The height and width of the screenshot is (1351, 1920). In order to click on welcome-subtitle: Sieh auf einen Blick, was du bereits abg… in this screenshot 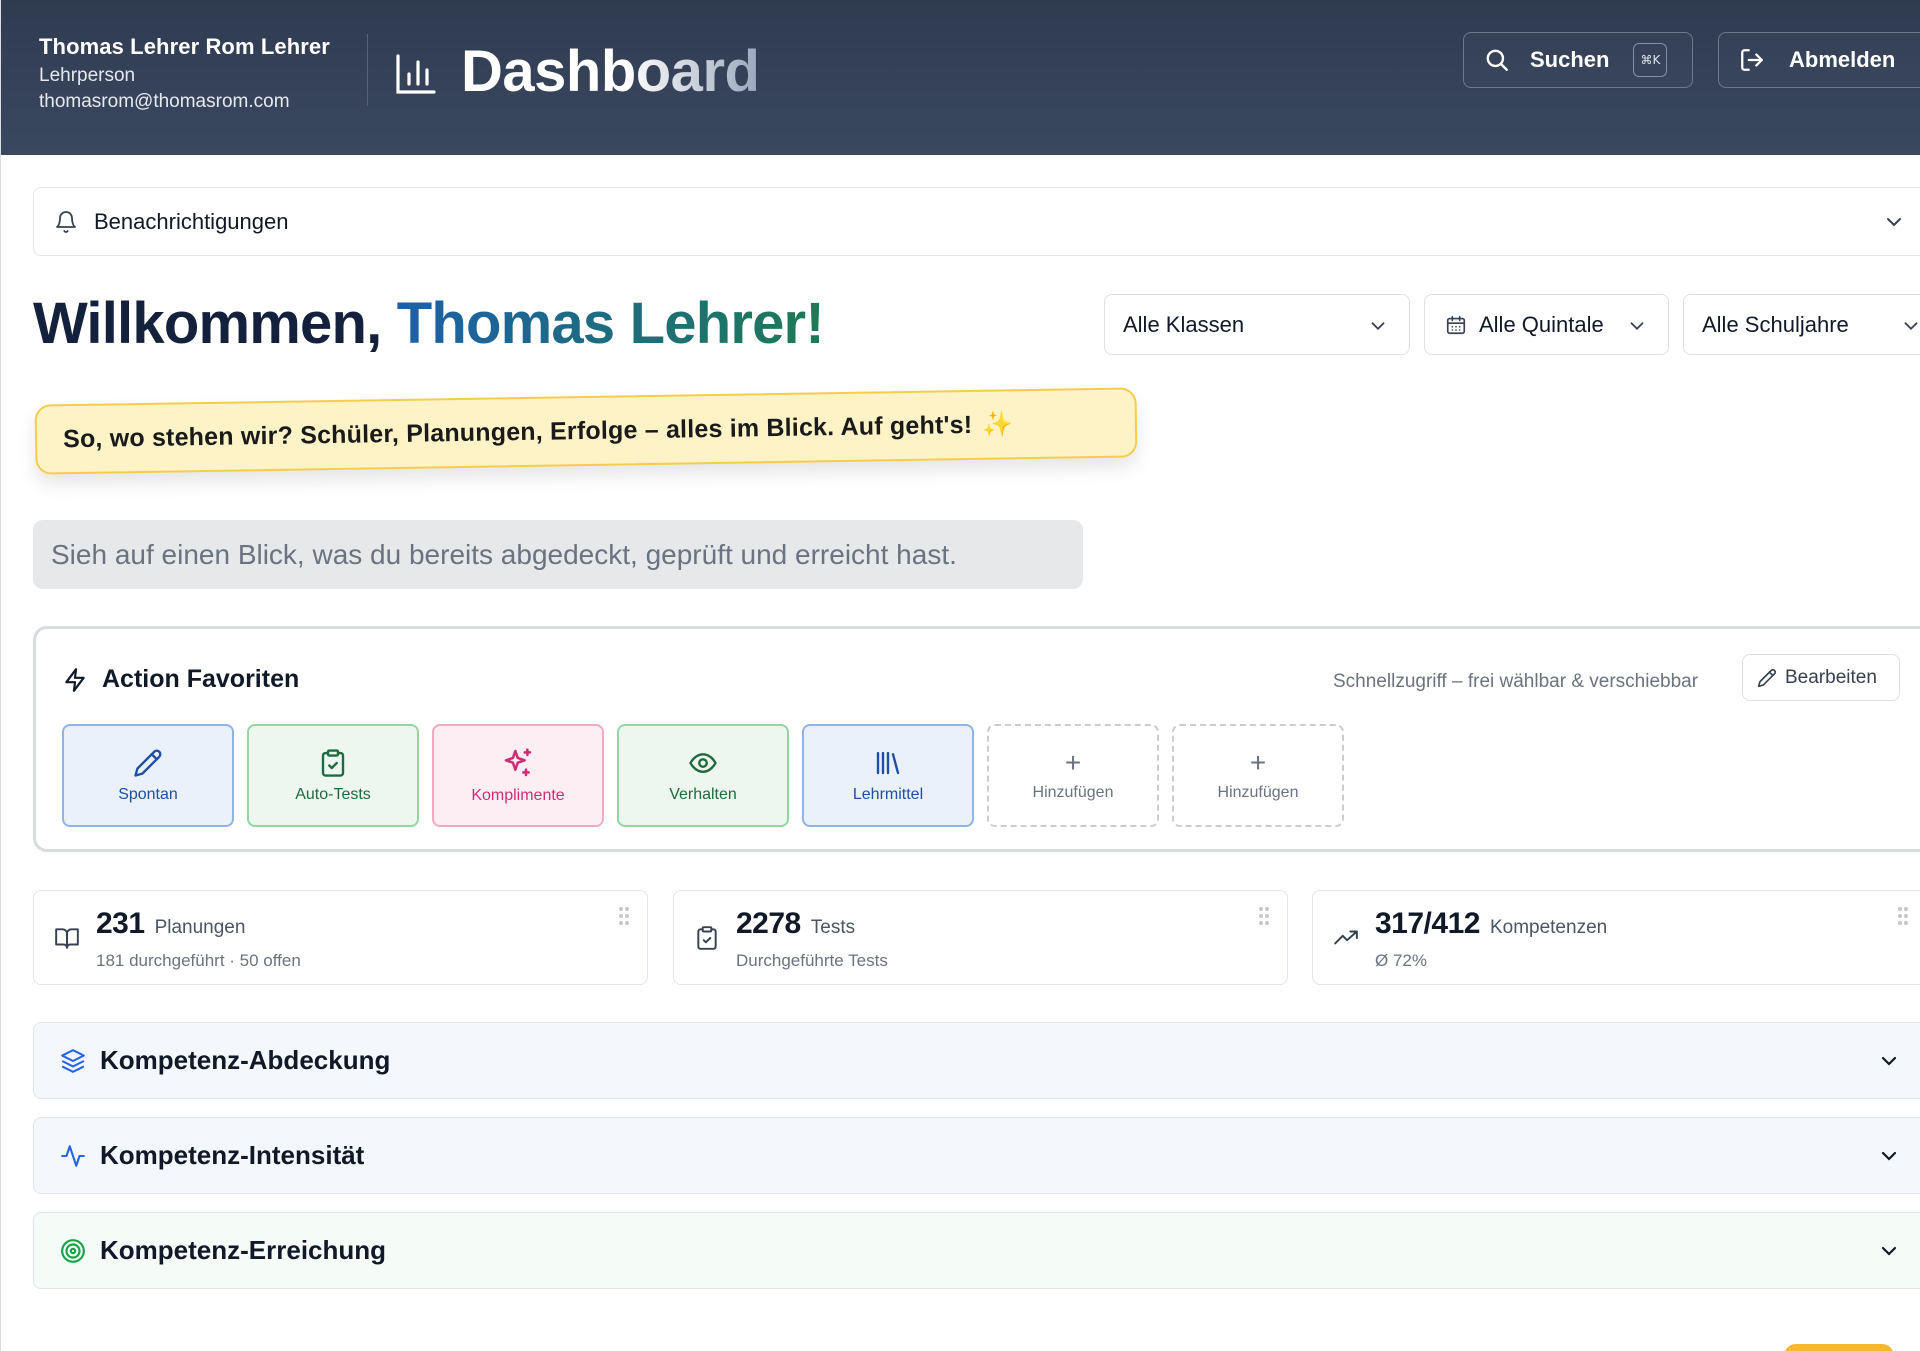, I will do `click(558, 554)`.